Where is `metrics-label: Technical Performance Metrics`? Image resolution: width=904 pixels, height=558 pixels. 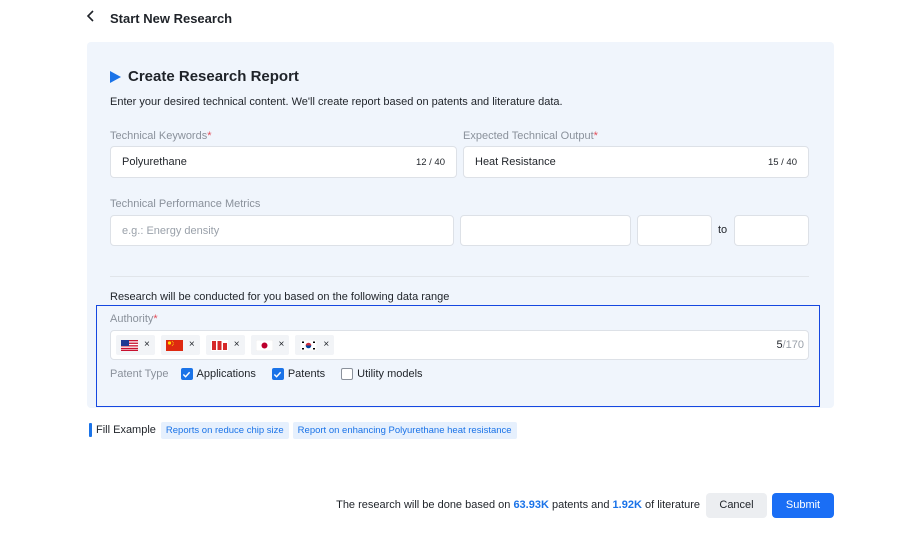 metrics-label: Technical Performance Metrics is located at coordinates (185, 204).